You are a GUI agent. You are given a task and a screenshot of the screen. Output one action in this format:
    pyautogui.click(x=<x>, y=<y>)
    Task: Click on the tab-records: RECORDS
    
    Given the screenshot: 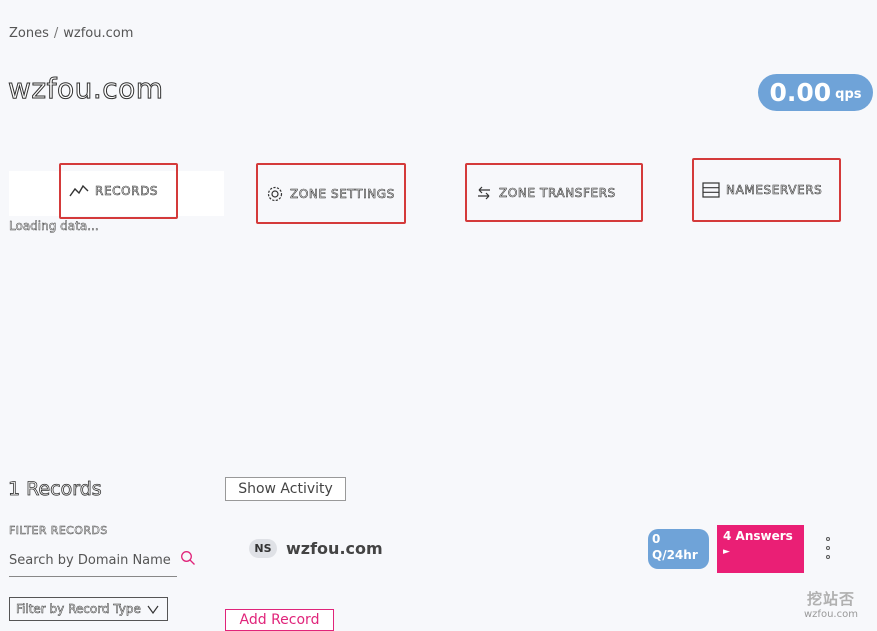 What is the action you would take?
    pyautogui.click(x=118, y=191)
    